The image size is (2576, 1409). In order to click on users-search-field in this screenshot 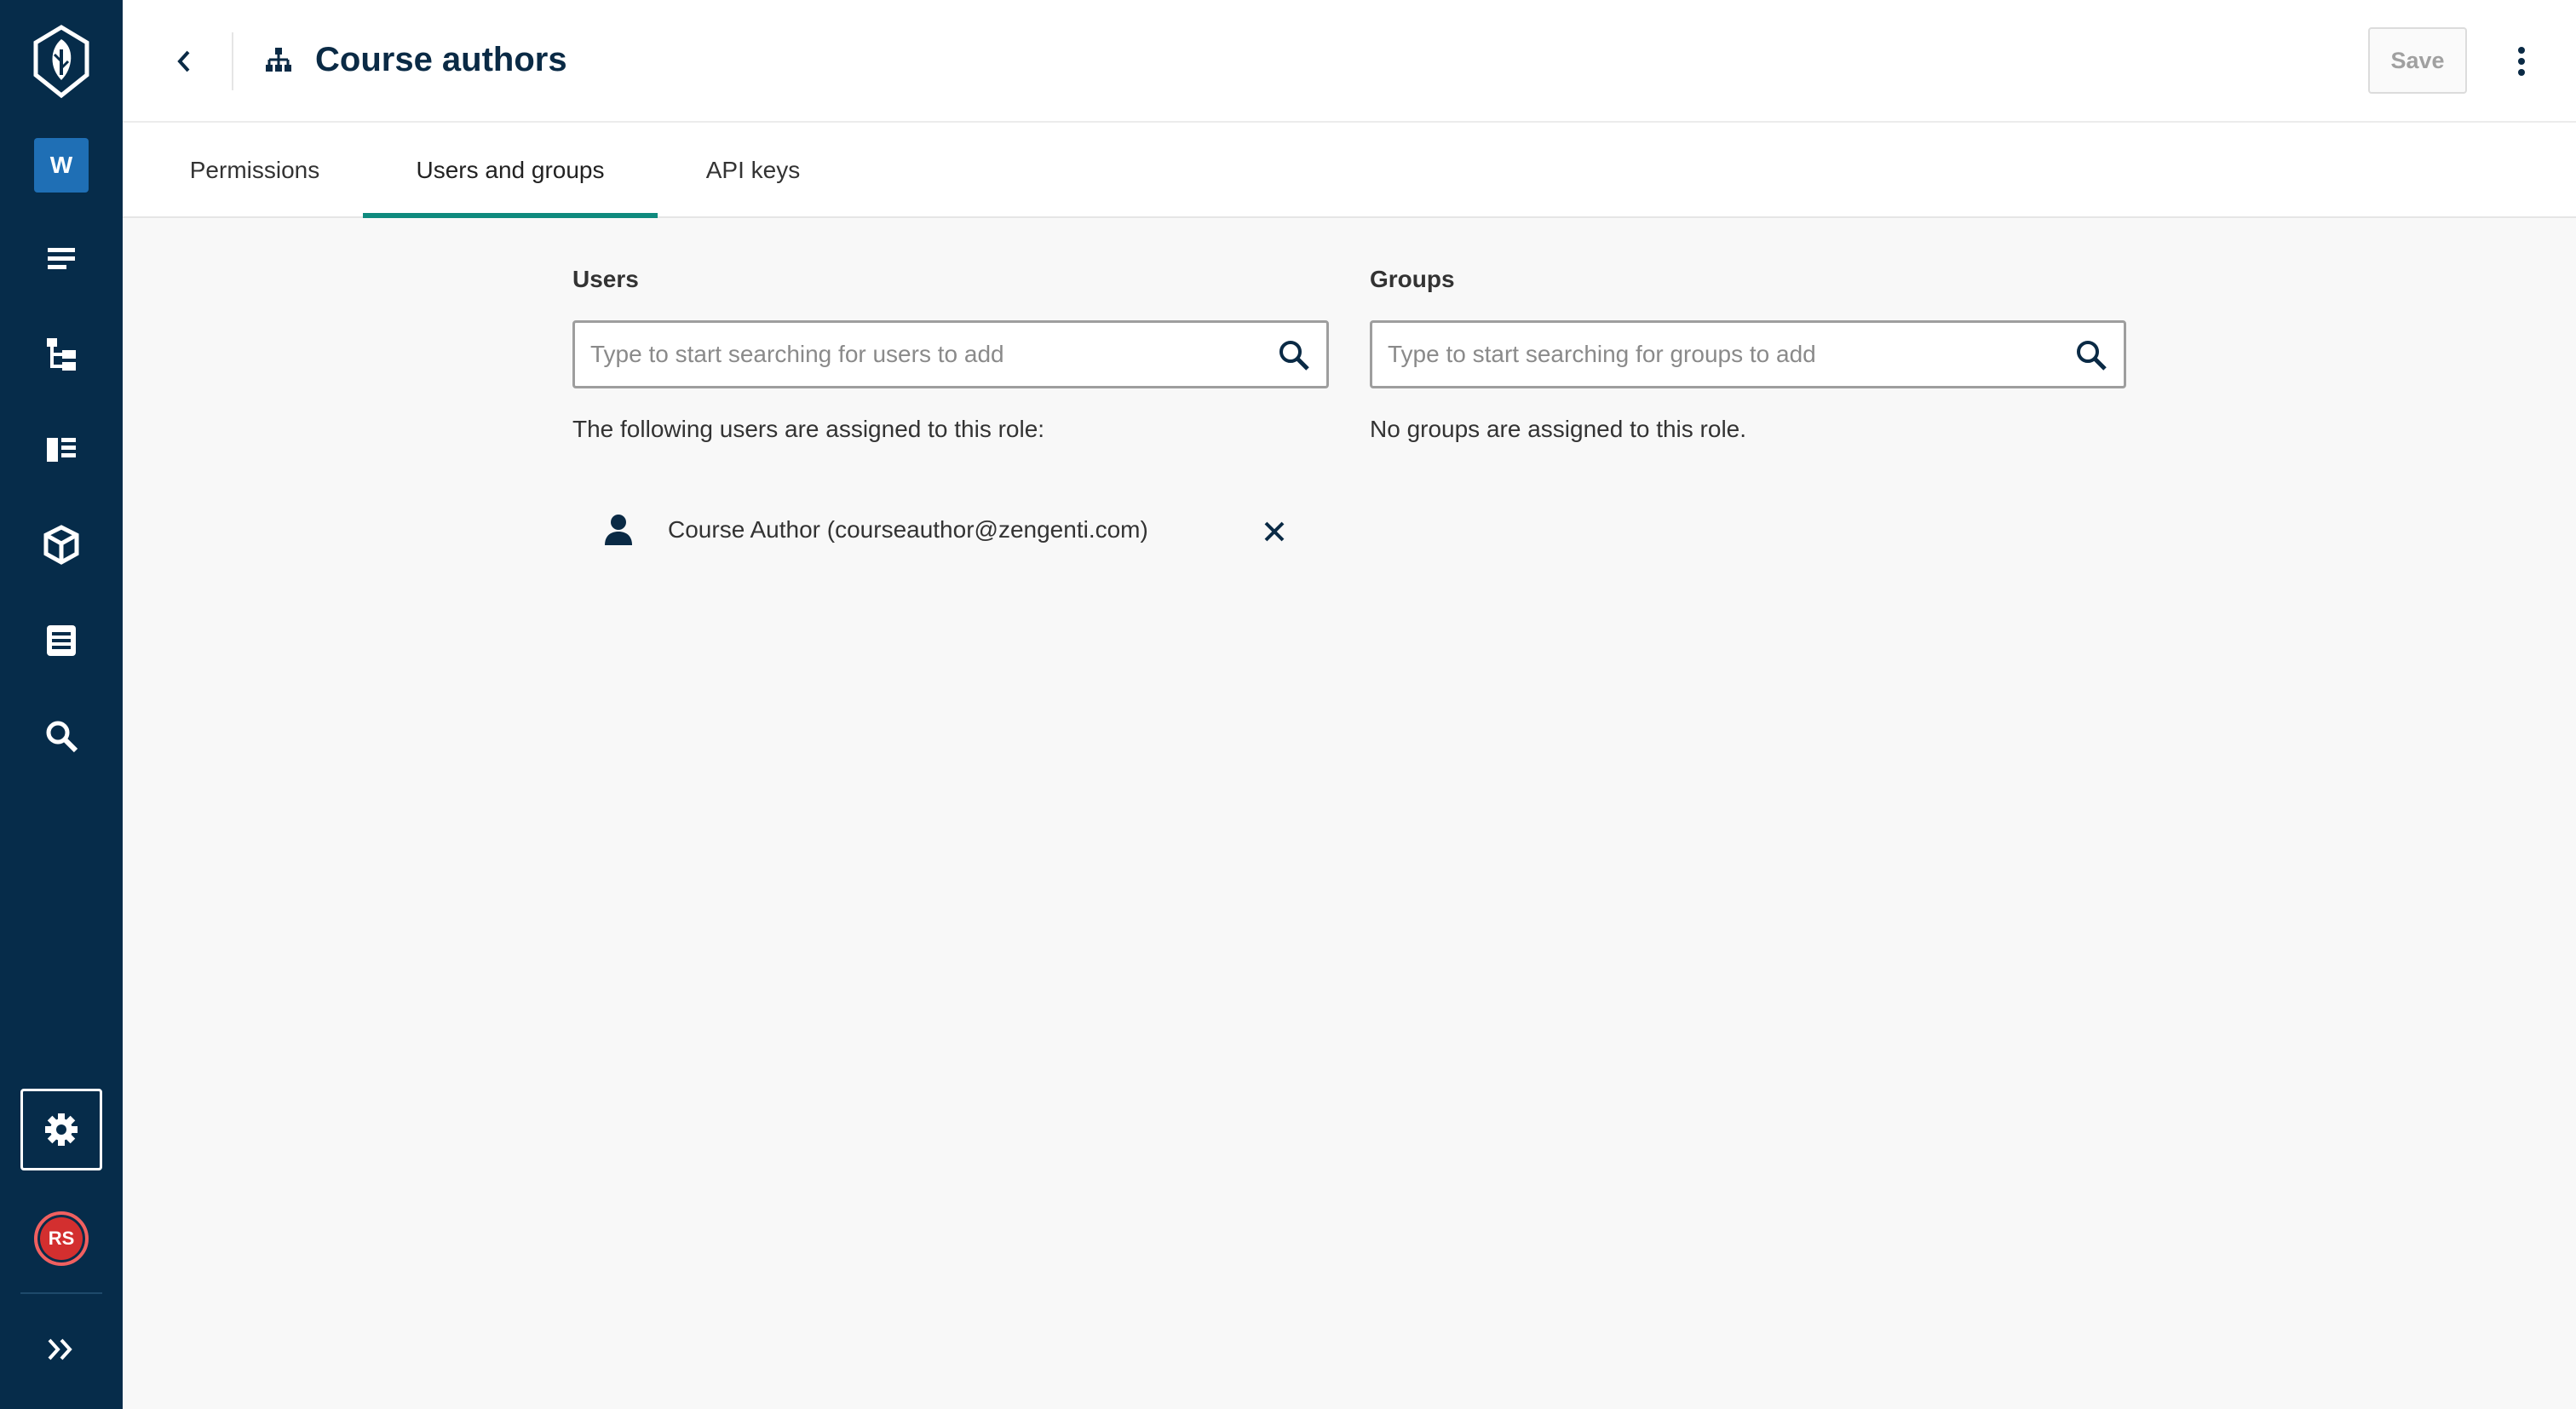, I will do `click(950, 354)`.